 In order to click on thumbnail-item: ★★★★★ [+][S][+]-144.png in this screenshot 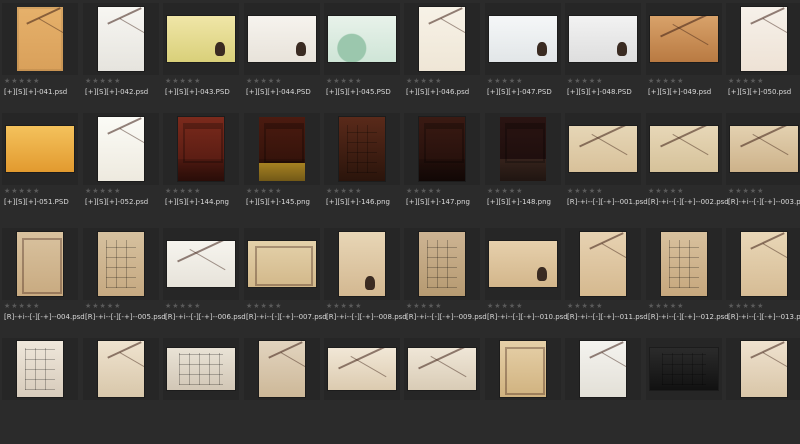, I will do `click(201, 166)`.